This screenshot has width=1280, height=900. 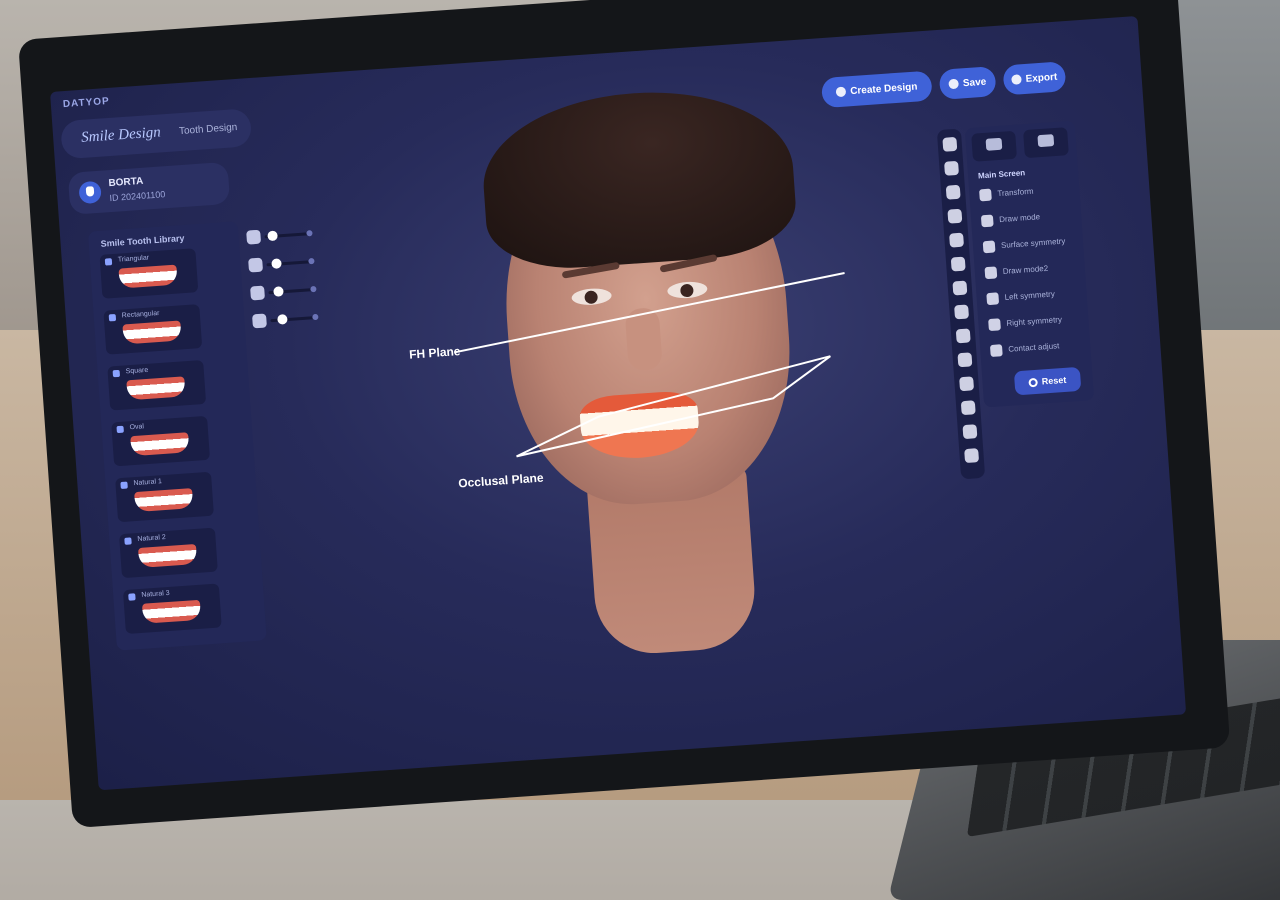 I want to click on incisor-tool-icon, so click(x=951, y=168).